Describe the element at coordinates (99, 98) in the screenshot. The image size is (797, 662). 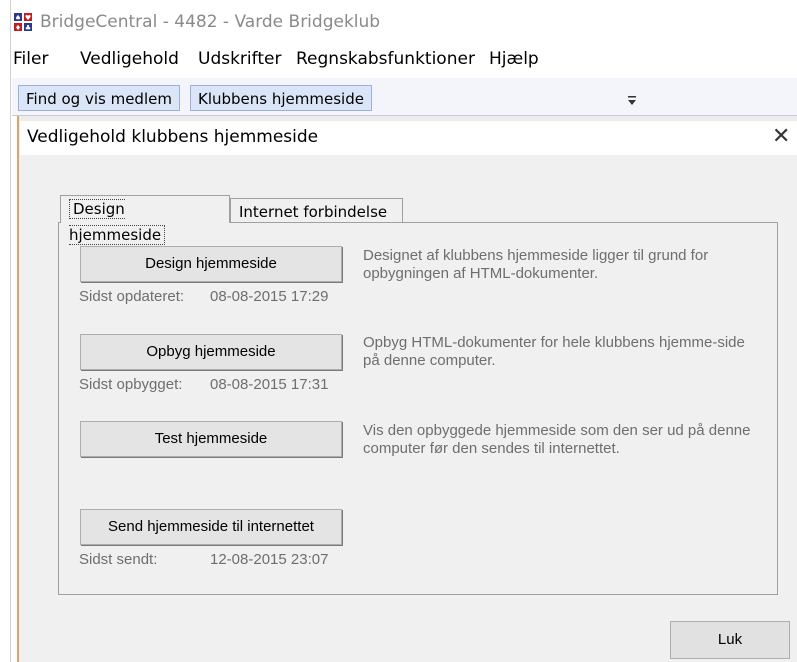
I see `doc-tab-find-medlem: Find og vis medlem` at that location.